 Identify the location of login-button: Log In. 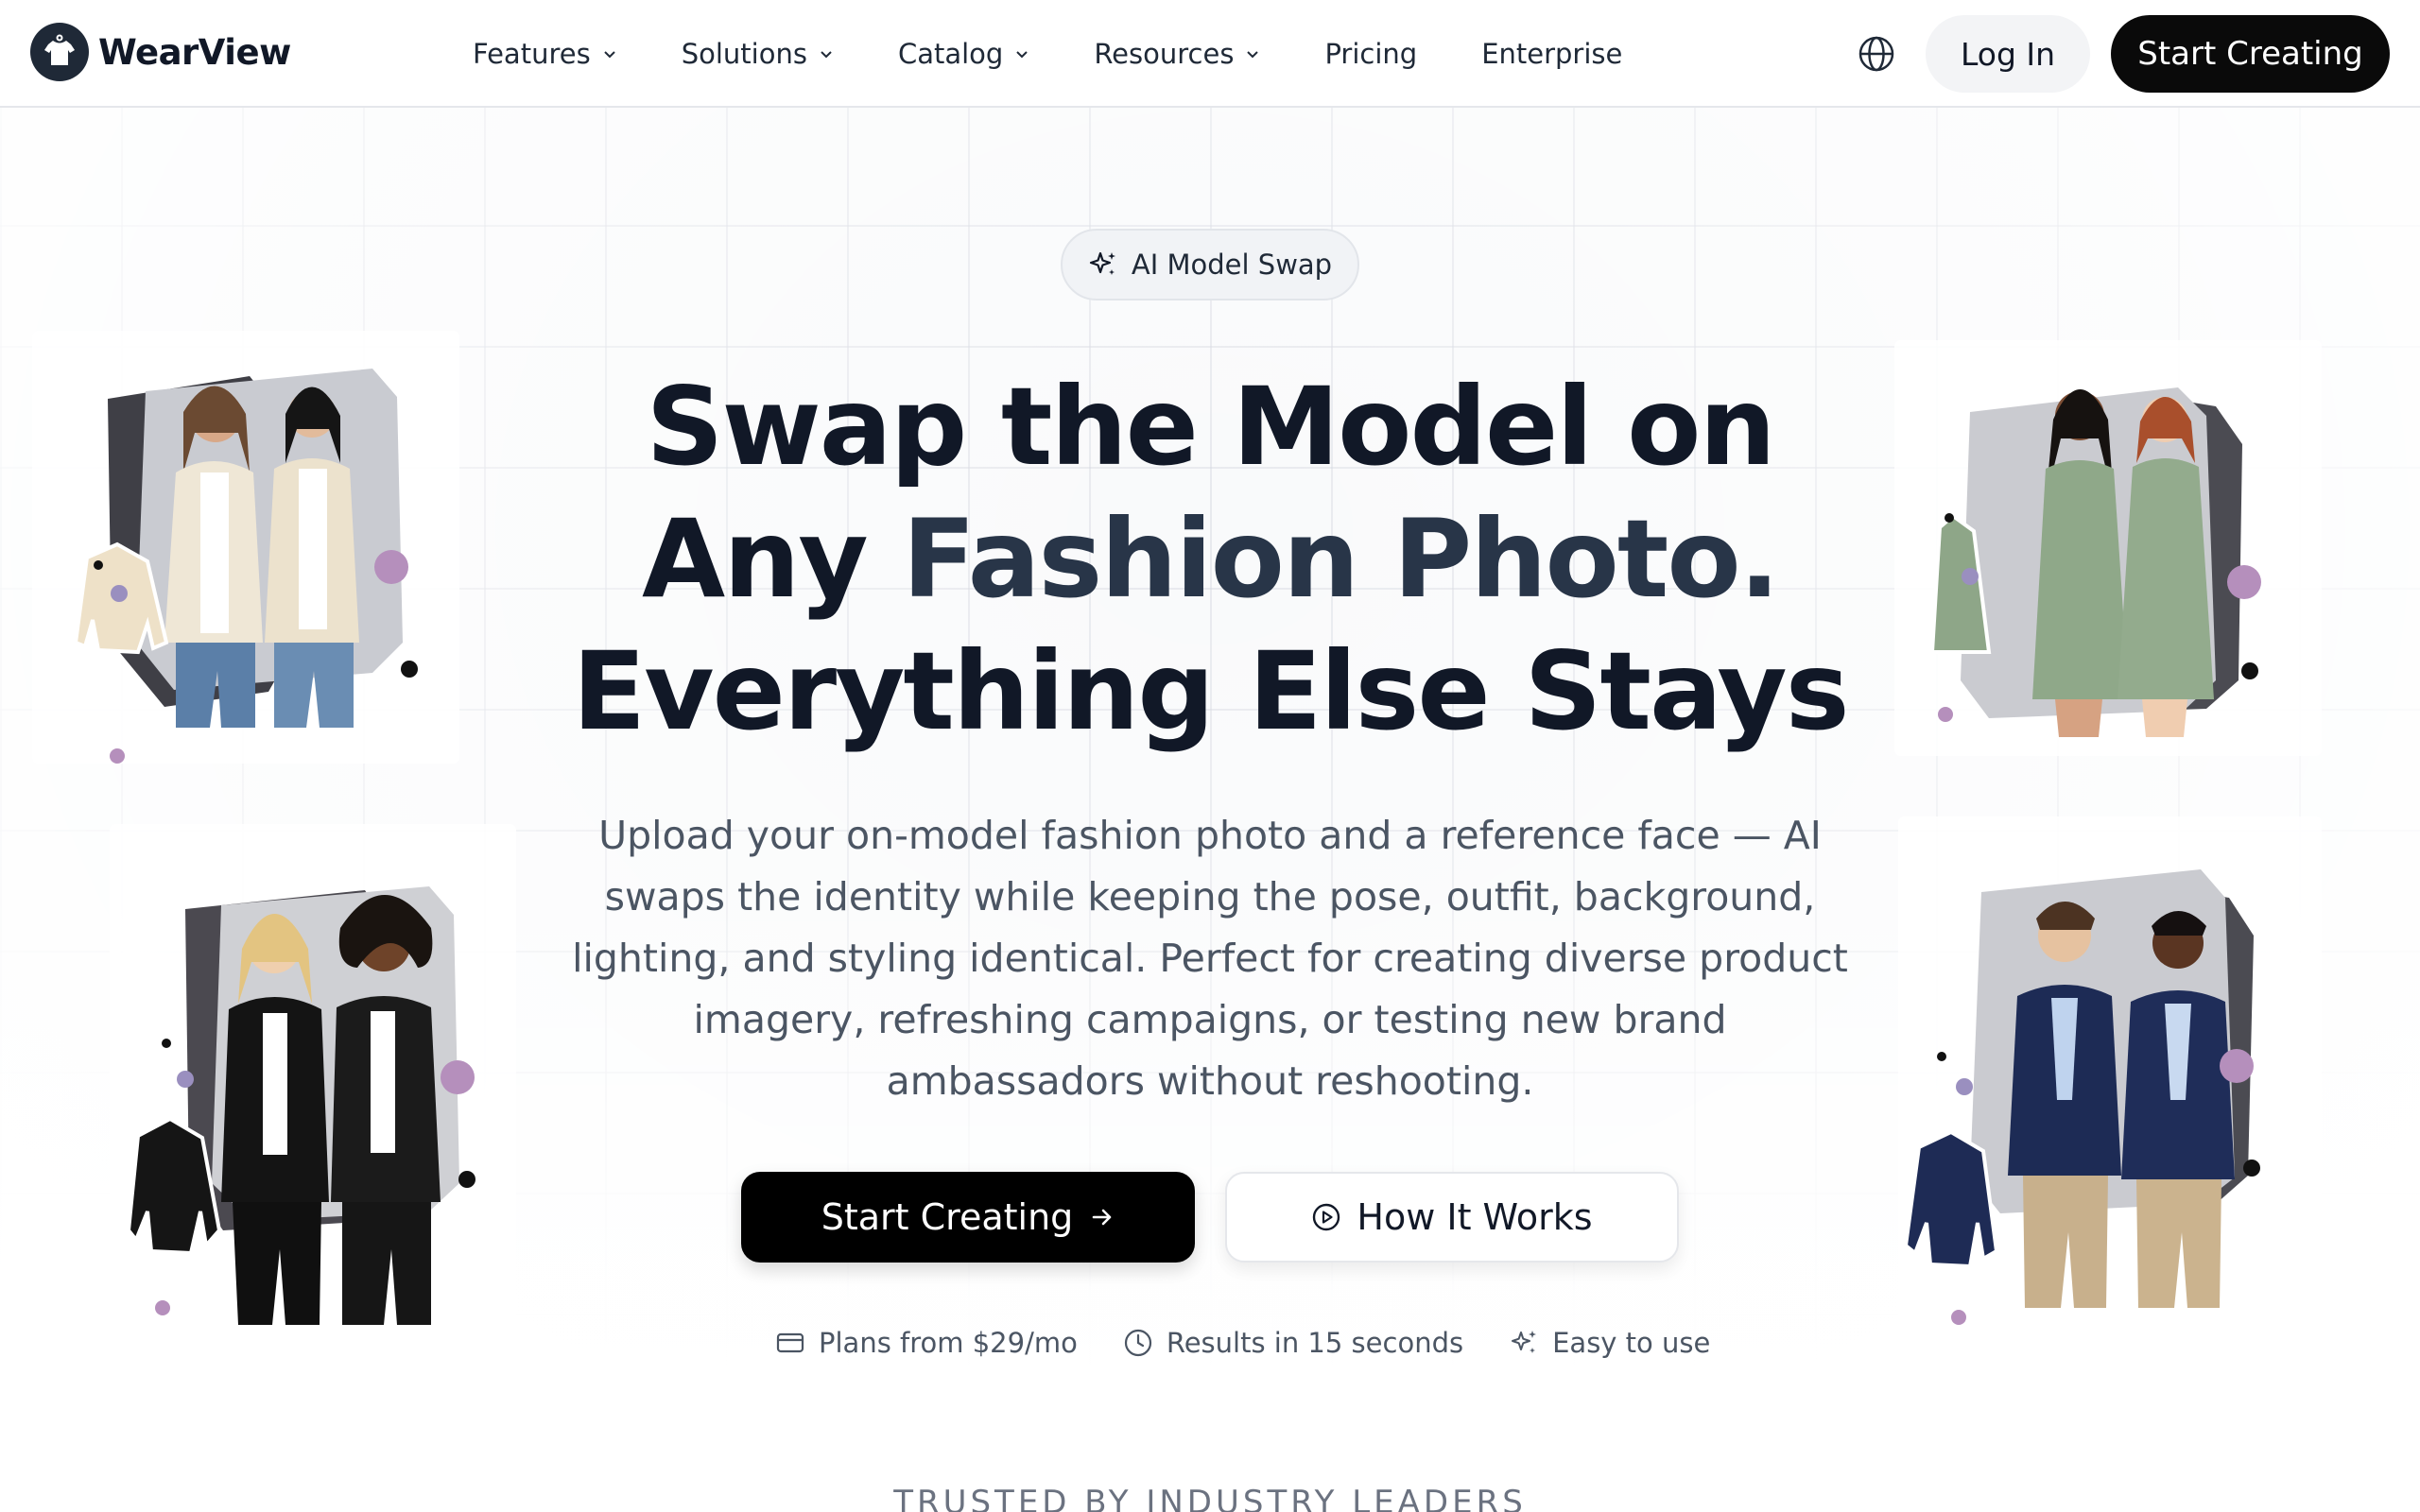
(2008, 54).